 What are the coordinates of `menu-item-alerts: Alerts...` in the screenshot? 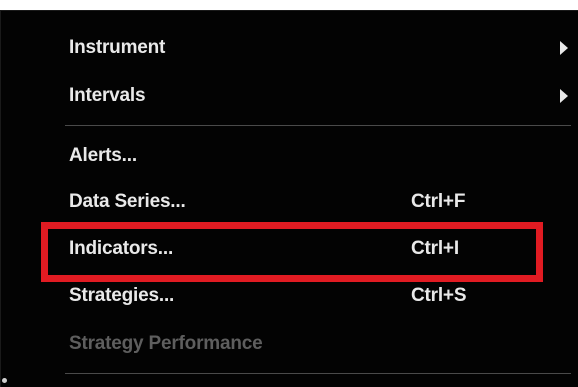 It's located at (289, 156).